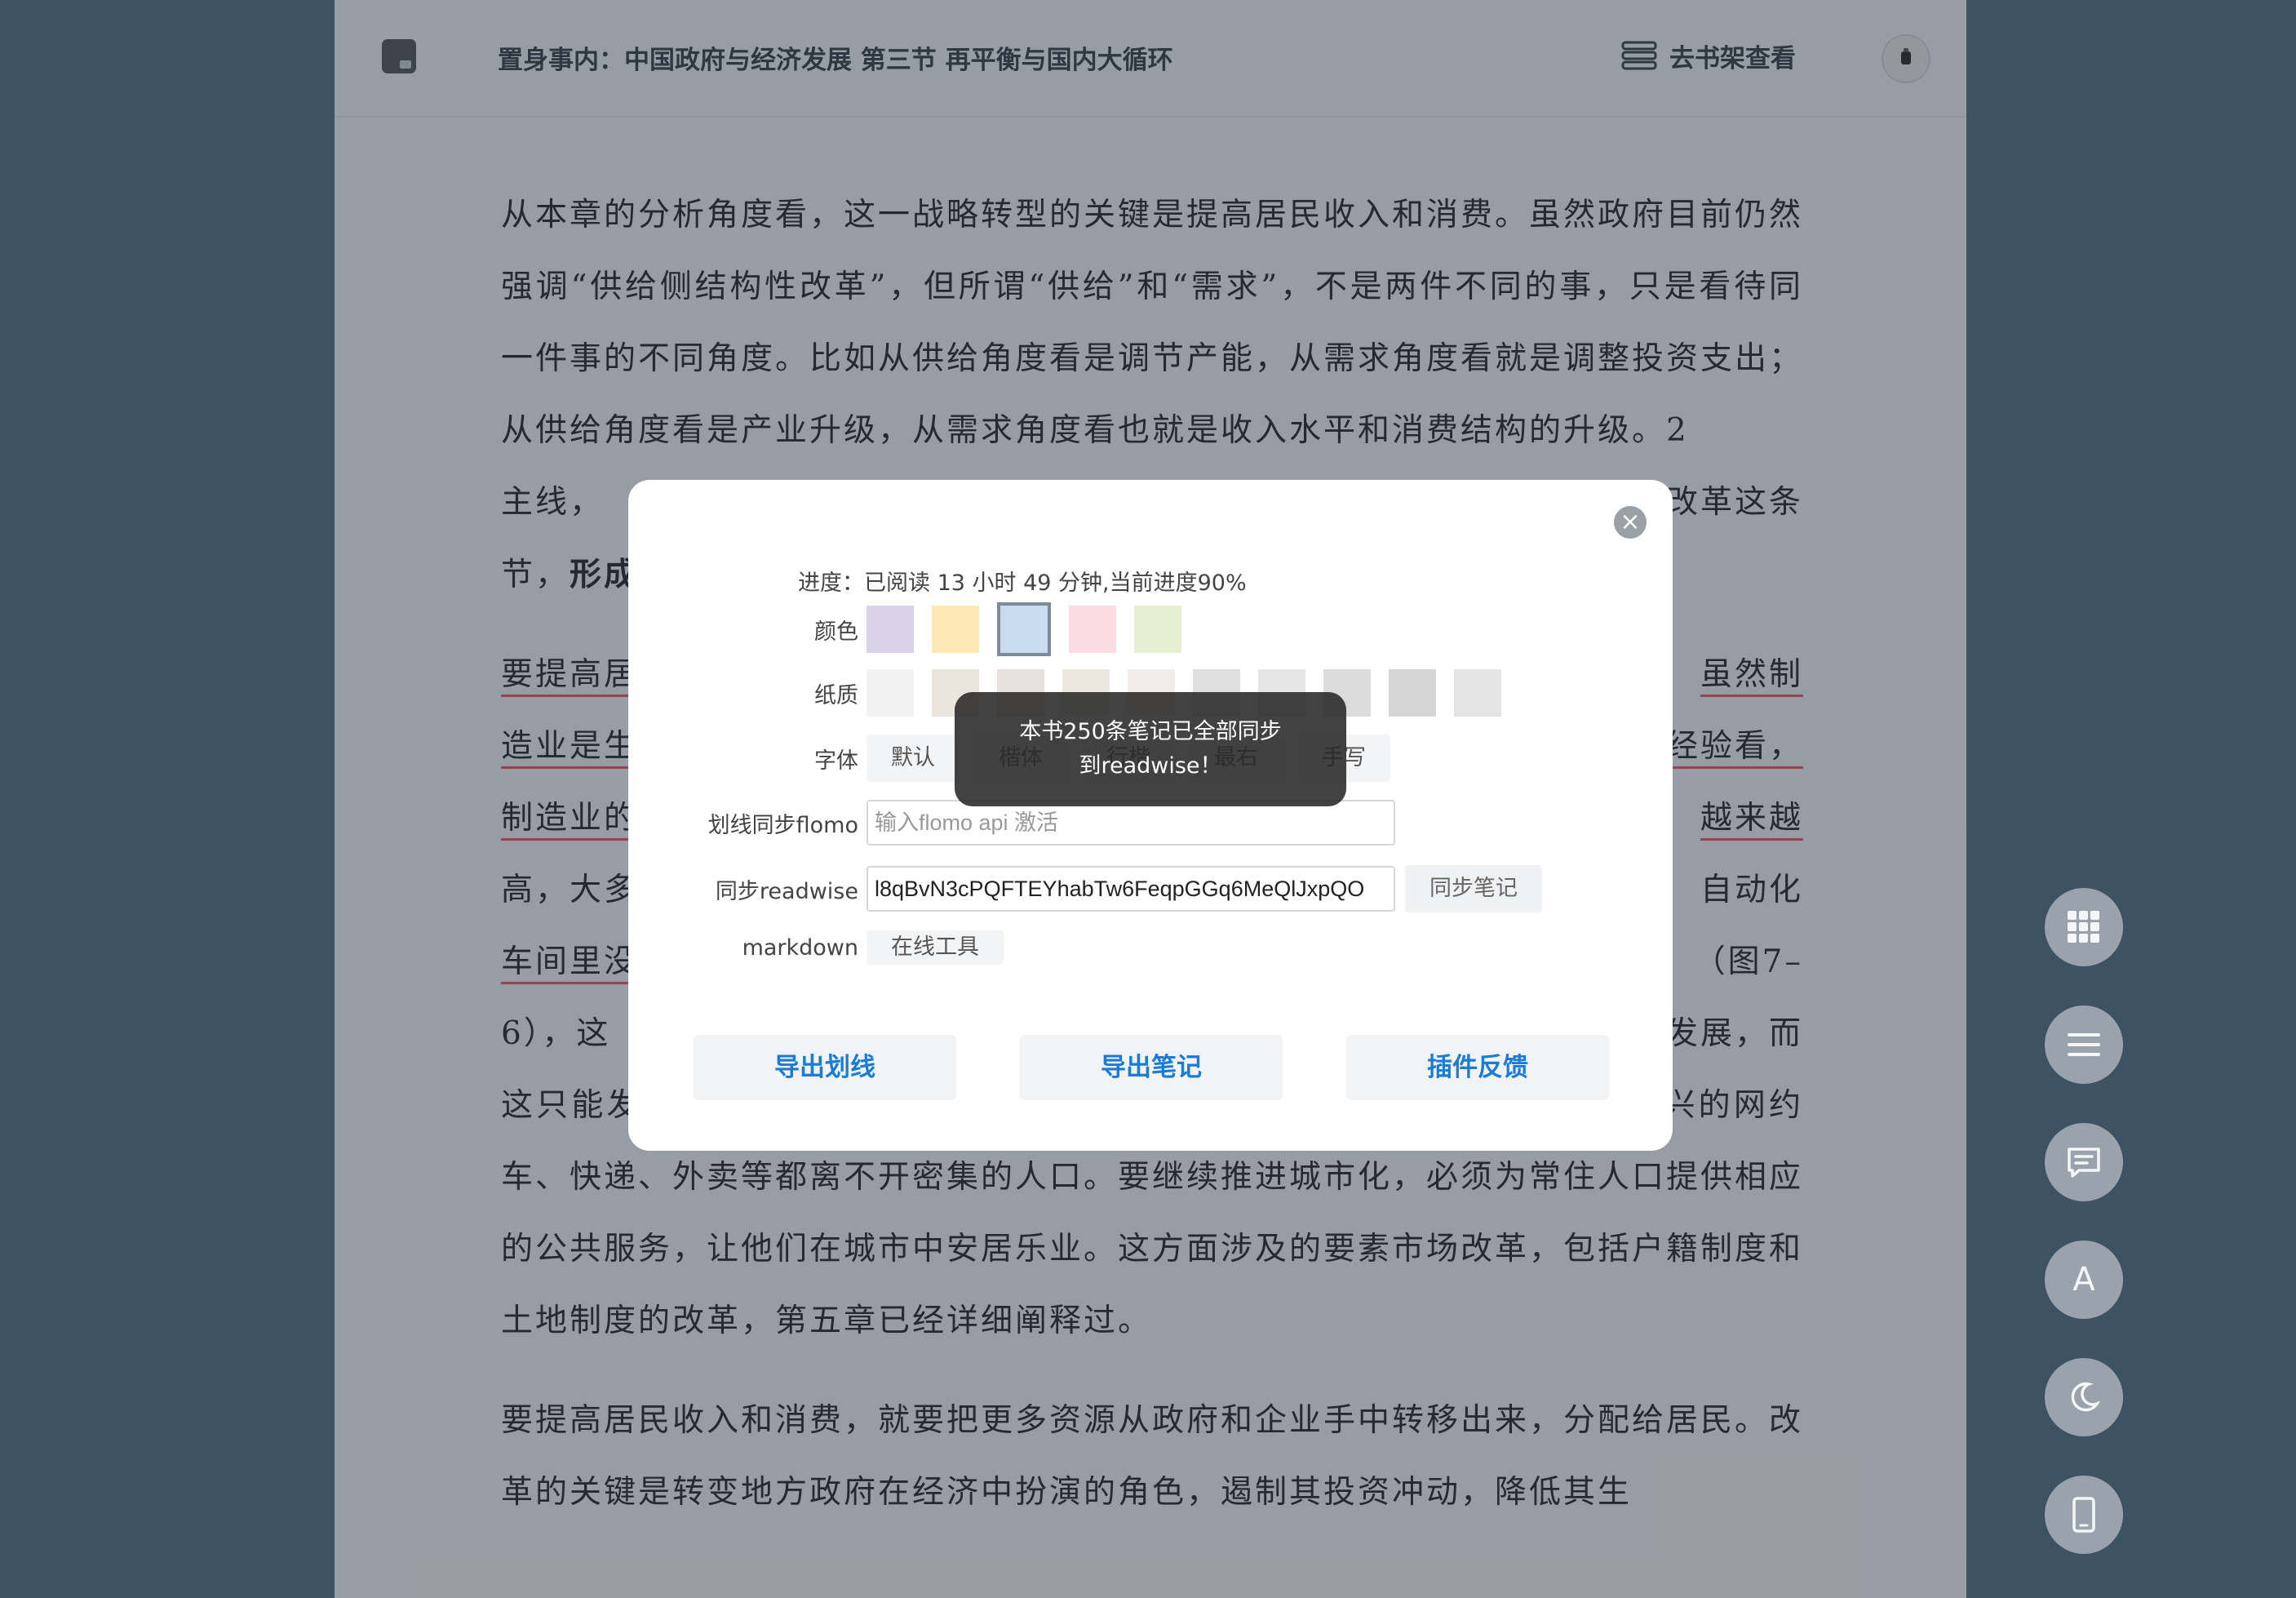  I want to click on font-settings-button: A, so click(2084, 1280).